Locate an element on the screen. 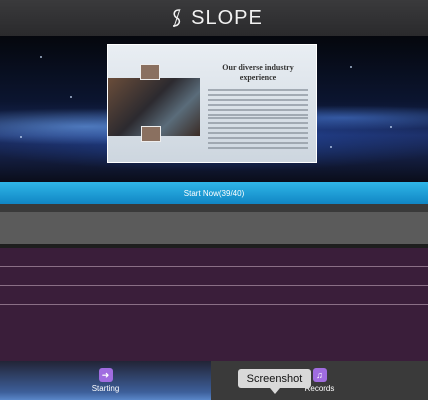  office-team-photo is located at coordinates (154, 103).